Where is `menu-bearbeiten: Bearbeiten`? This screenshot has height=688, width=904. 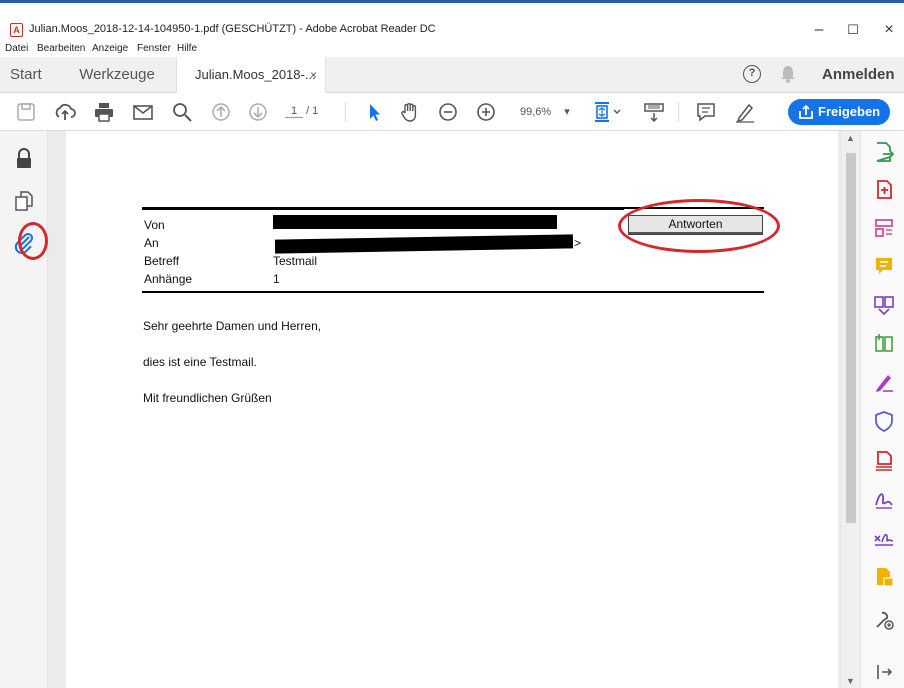
menu-bearbeiten: Bearbeiten is located at coordinates (61, 48).